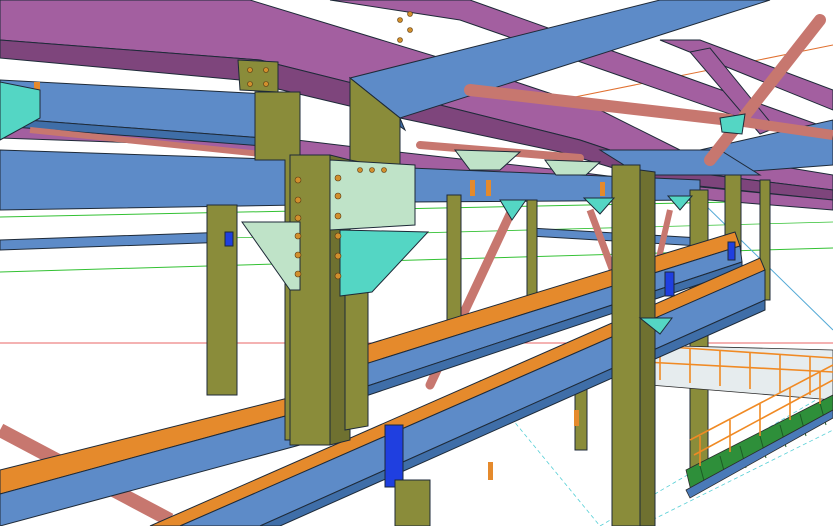  I want to click on node-plate, so click(732, 124).